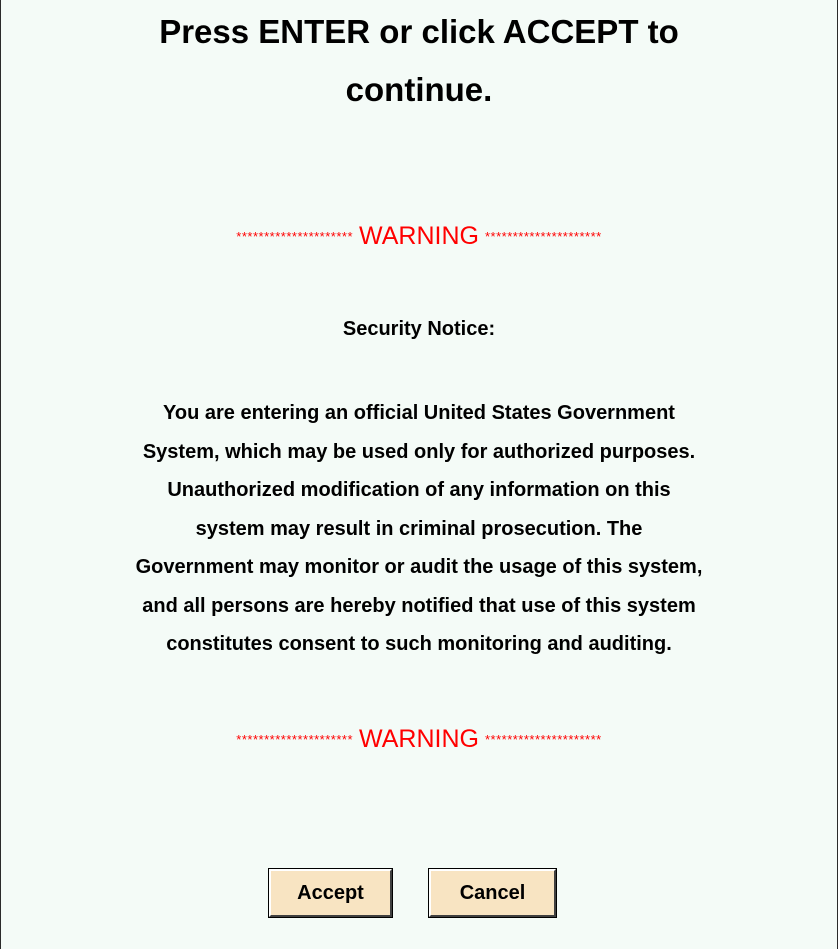 Image resolution: width=838 pixels, height=949 pixels. I want to click on instruction-heading-line-1: Press ENTER or click ACCEPT to, so click(419, 31).